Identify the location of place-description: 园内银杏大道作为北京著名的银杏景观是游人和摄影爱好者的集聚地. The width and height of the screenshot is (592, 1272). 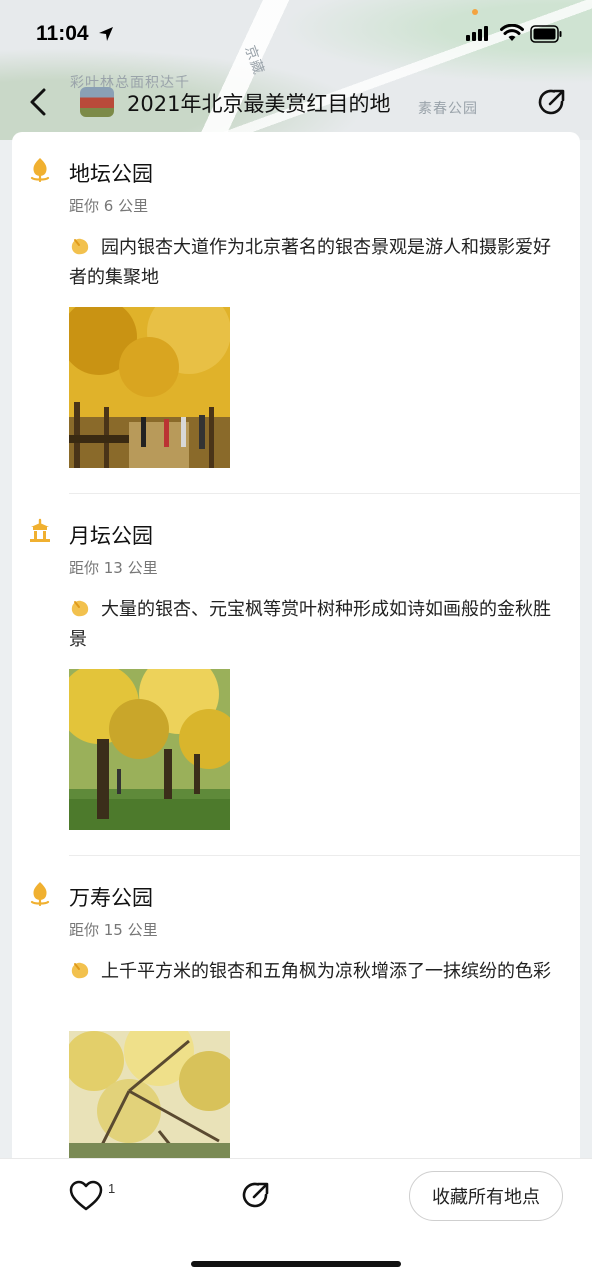
(310, 262).